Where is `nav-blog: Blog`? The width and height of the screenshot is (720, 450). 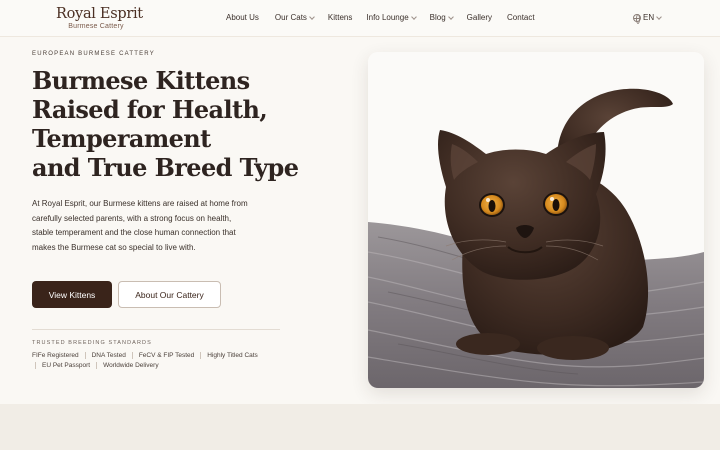
nav-blog: Blog is located at coordinates (442, 17).